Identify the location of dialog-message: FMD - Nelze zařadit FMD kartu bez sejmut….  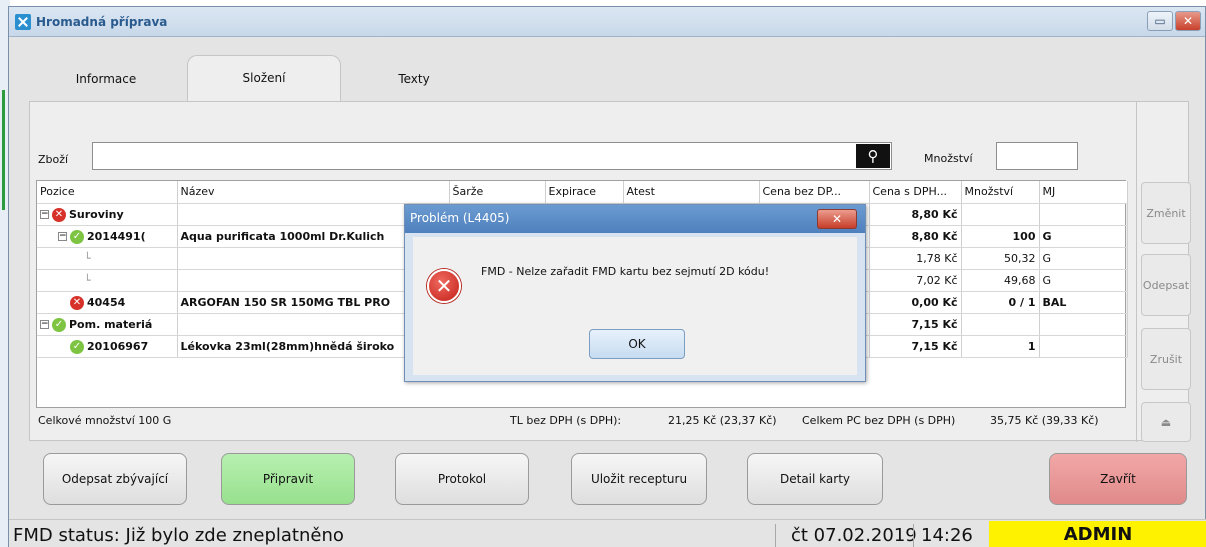
(625, 271).